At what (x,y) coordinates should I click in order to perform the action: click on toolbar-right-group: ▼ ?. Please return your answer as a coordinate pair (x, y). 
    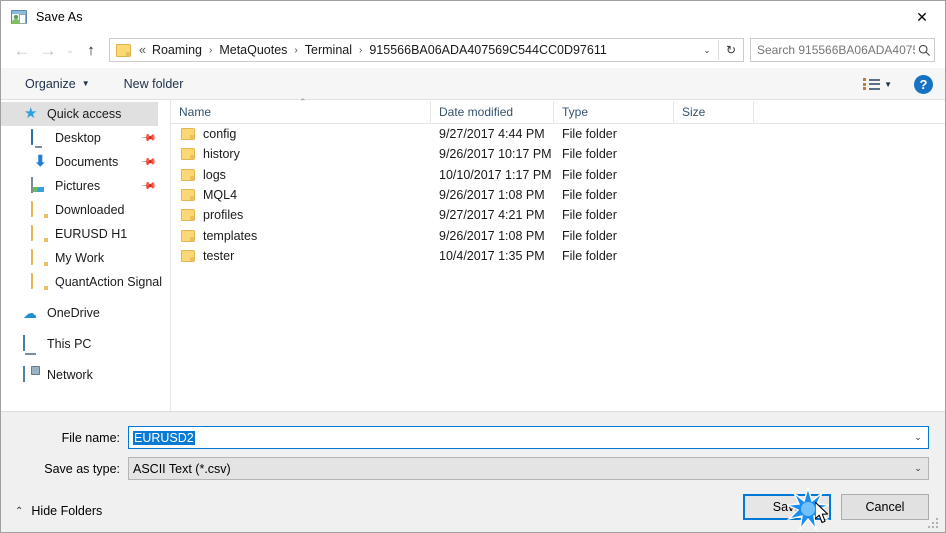
    Looking at the image, I should click on (898, 84).